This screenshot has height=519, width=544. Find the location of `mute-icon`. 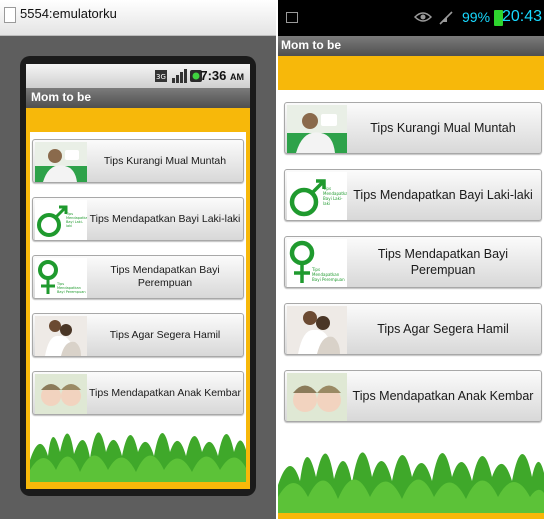

mute-icon is located at coordinates (446, 18).